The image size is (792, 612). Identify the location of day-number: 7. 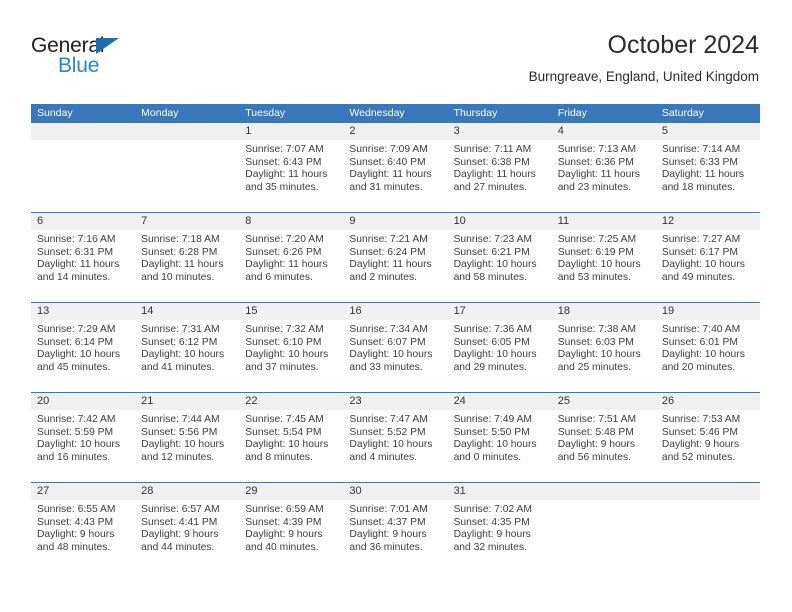
(187, 221).